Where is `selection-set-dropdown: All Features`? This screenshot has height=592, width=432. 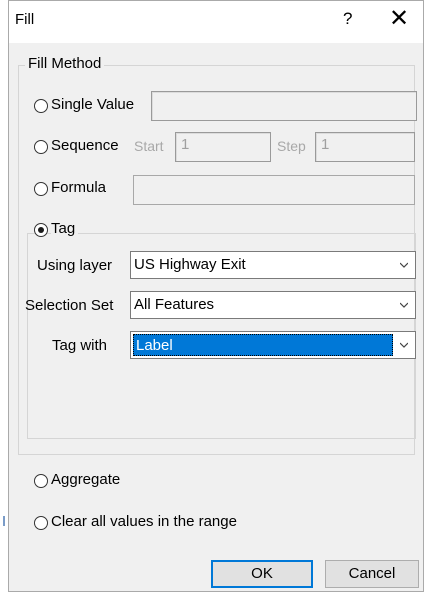 selection-set-dropdown: All Features is located at coordinates (273, 305).